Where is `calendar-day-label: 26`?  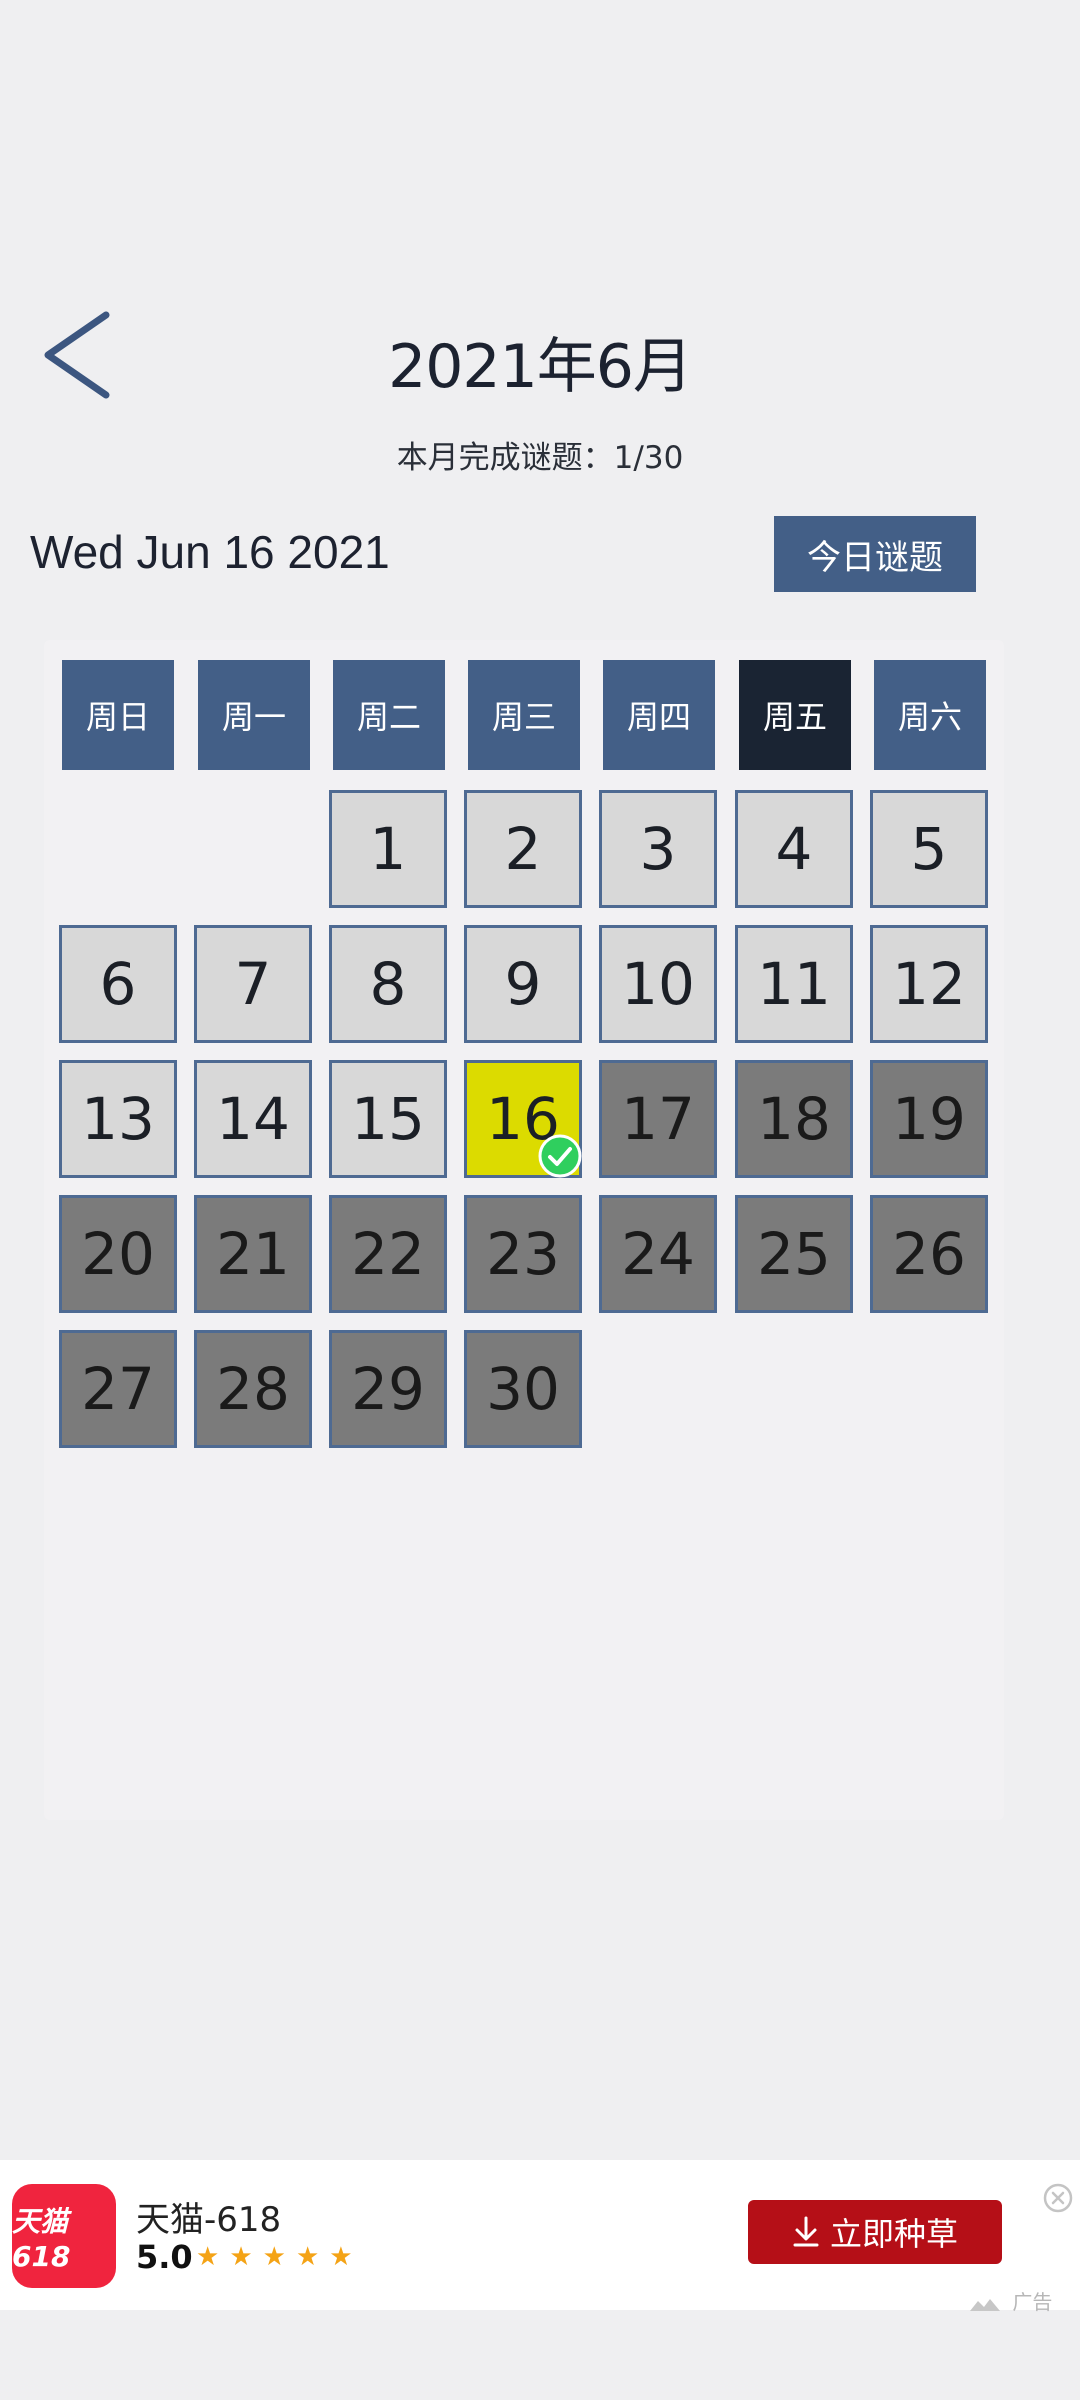 calendar-day-label: 26 is located at coordinates (929, 1254).